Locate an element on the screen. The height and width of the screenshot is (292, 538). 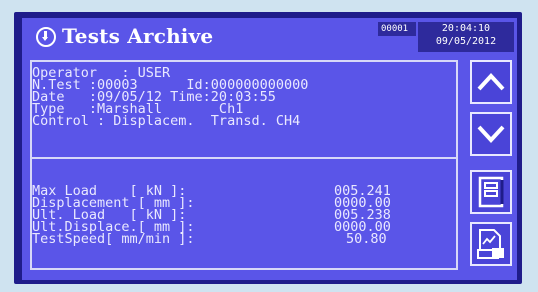
title-bar: Tests Archive 00001 20:04:10 09/05/2012 is located at coordinates (269, 38).